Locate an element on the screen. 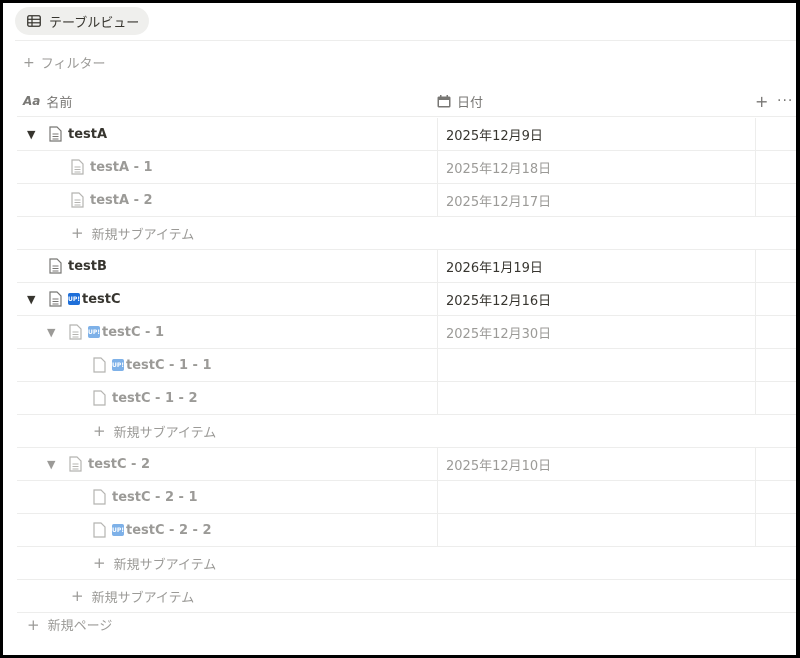  table-row: UP! testC - 1 - 1 is located at coordinates (406, 365).